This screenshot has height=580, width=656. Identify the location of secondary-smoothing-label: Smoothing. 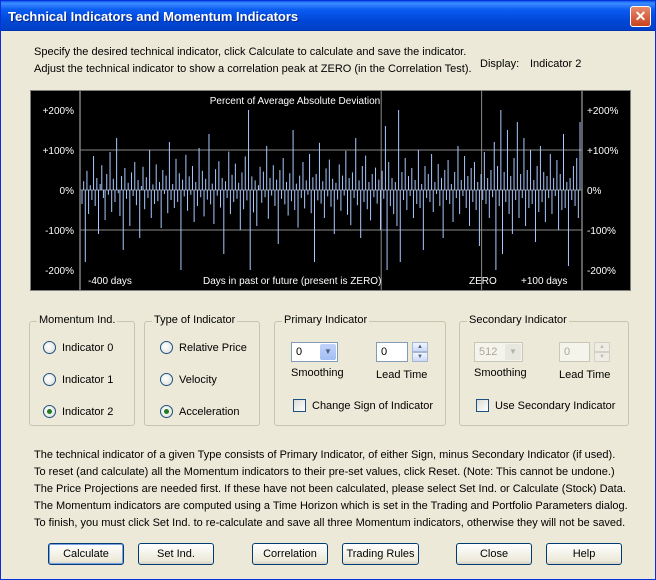
(500, 373).